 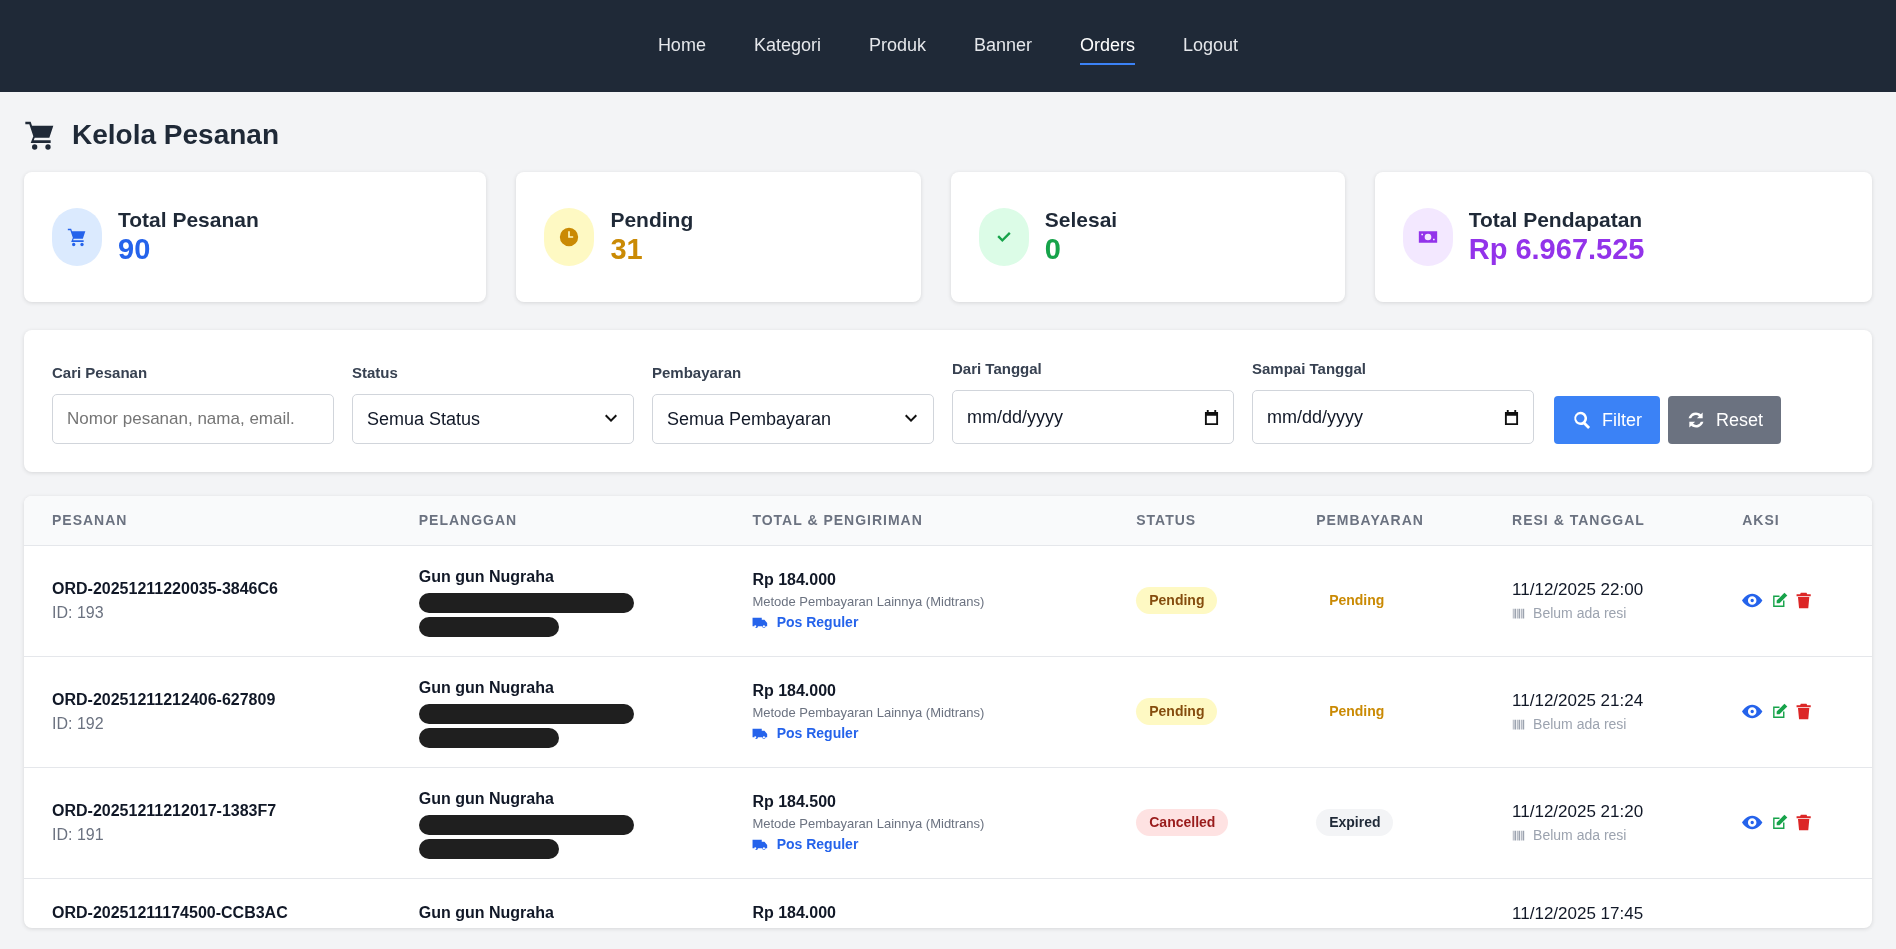 What do you see at coordinates (1556, 249) in the screenshot?
I see `stat-value: Rp 6.967.525` at bounding box center [1556, 249].